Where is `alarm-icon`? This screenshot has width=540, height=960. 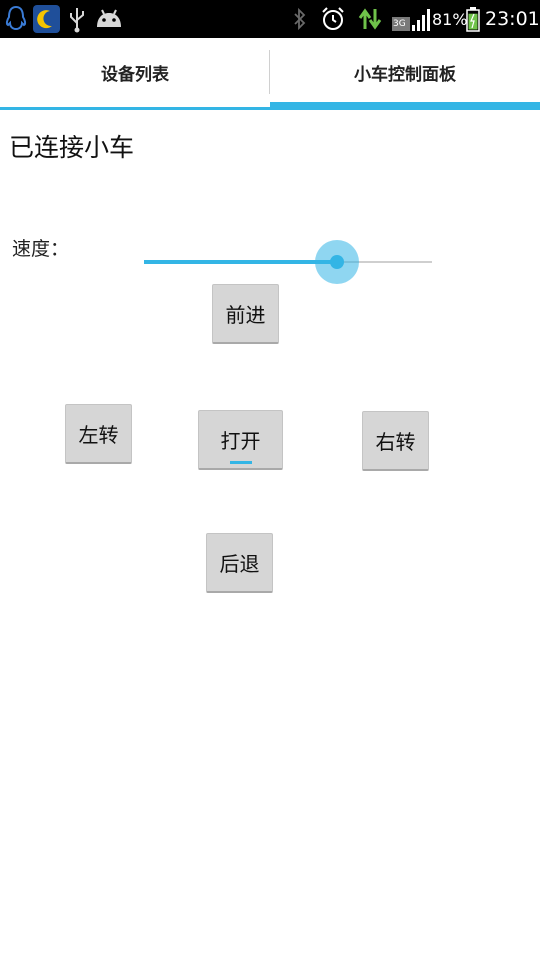
alarm-icon is located at coordinates (333, 18).